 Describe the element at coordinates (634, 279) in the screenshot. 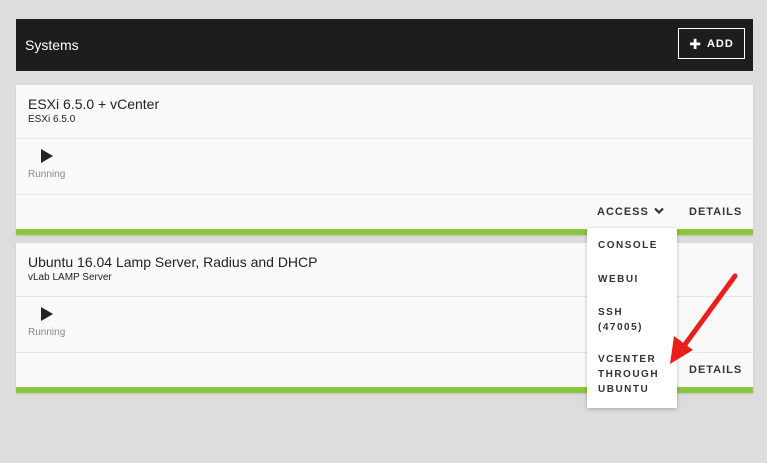

I see `menu-item-webui: WEBUI` at that location.